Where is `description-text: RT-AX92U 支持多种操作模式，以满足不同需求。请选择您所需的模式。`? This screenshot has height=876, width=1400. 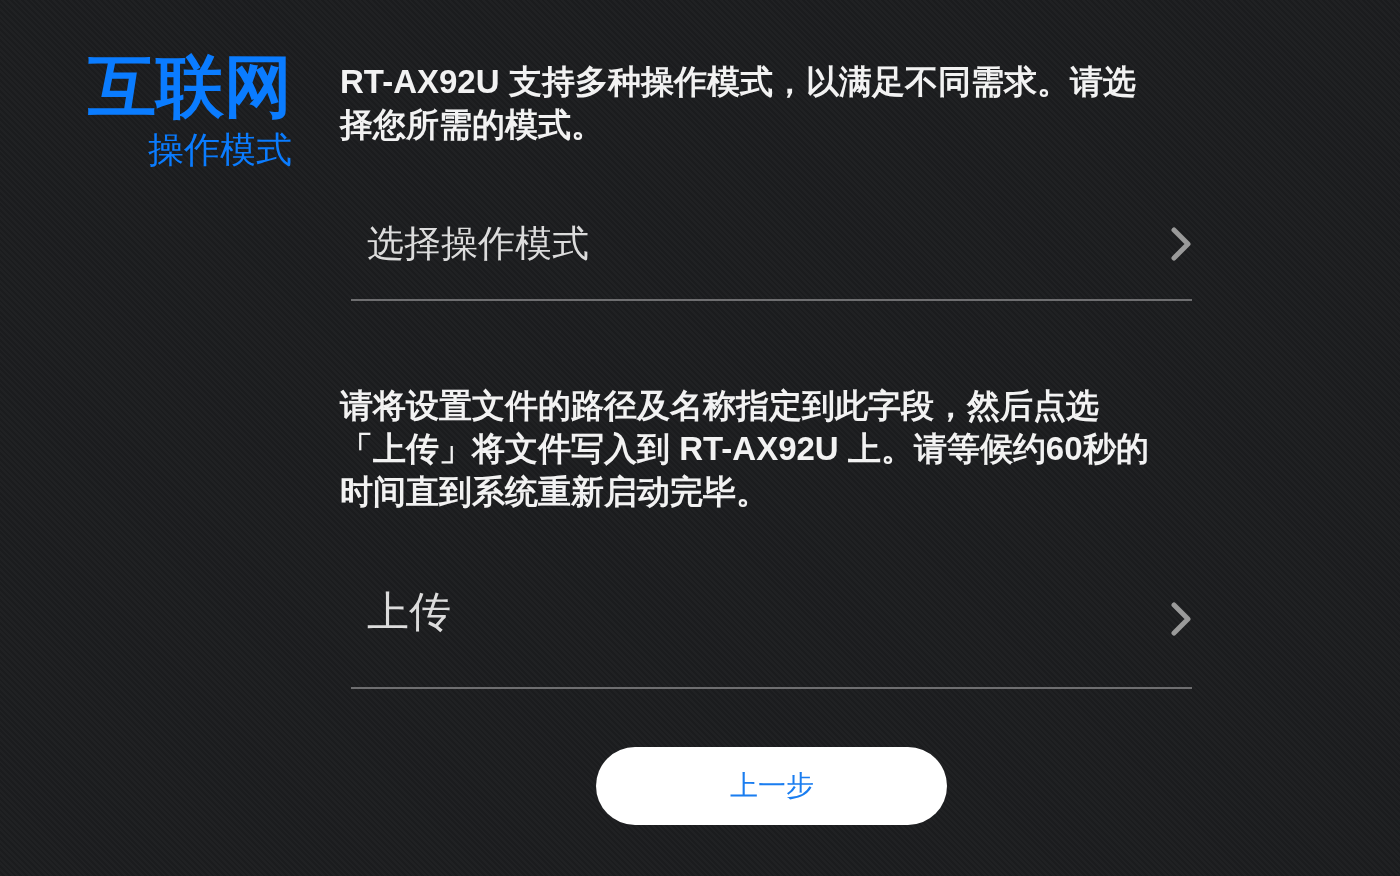 description-text: RT-AX92U 支持多种操作模式，以满足不同需求。请选择您所需的模式。 is located at coordinates (738, 103).